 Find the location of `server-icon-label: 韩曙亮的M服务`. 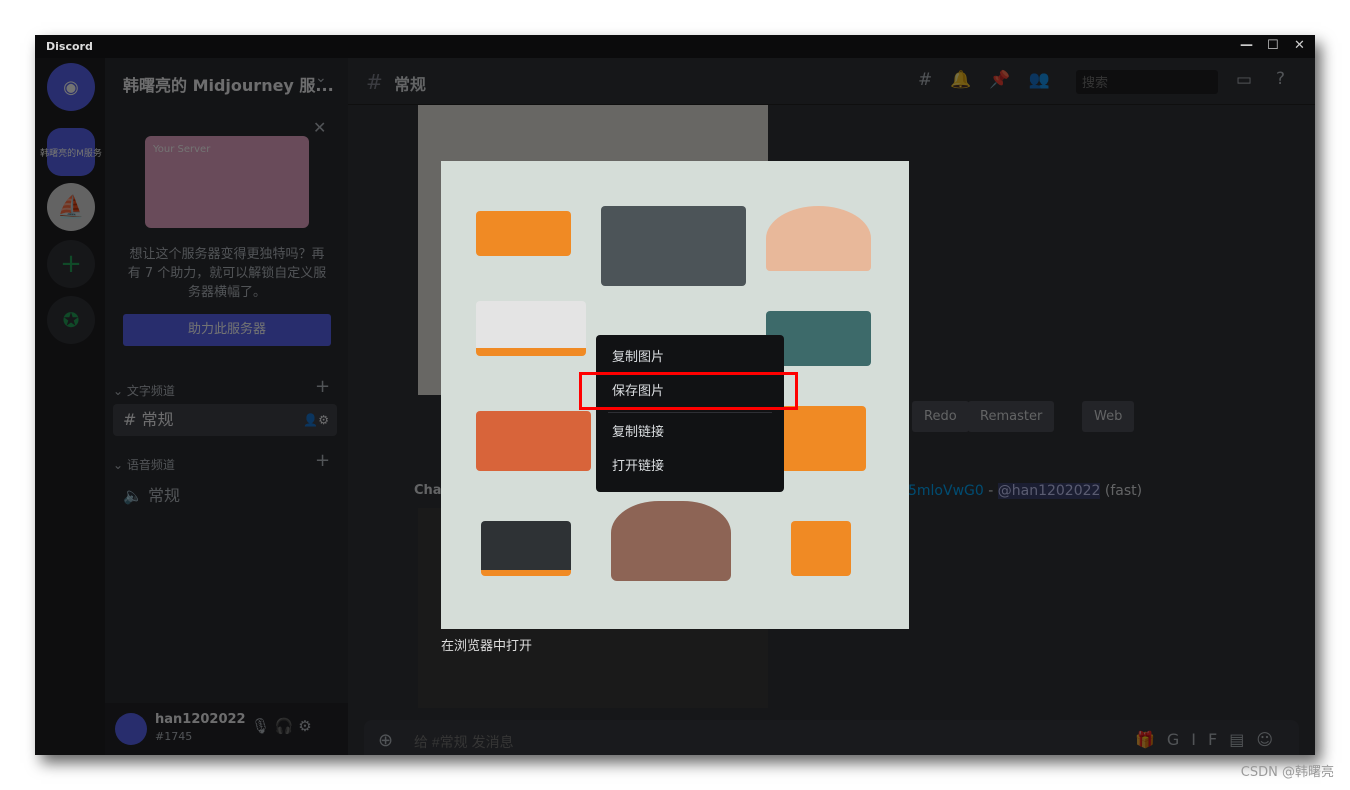

server-icon-label: 韩曙亮的M服务 is located at coordinates (71, 153).